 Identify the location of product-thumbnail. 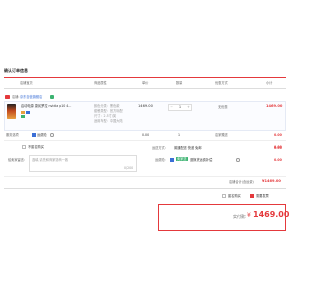
(11, 111).